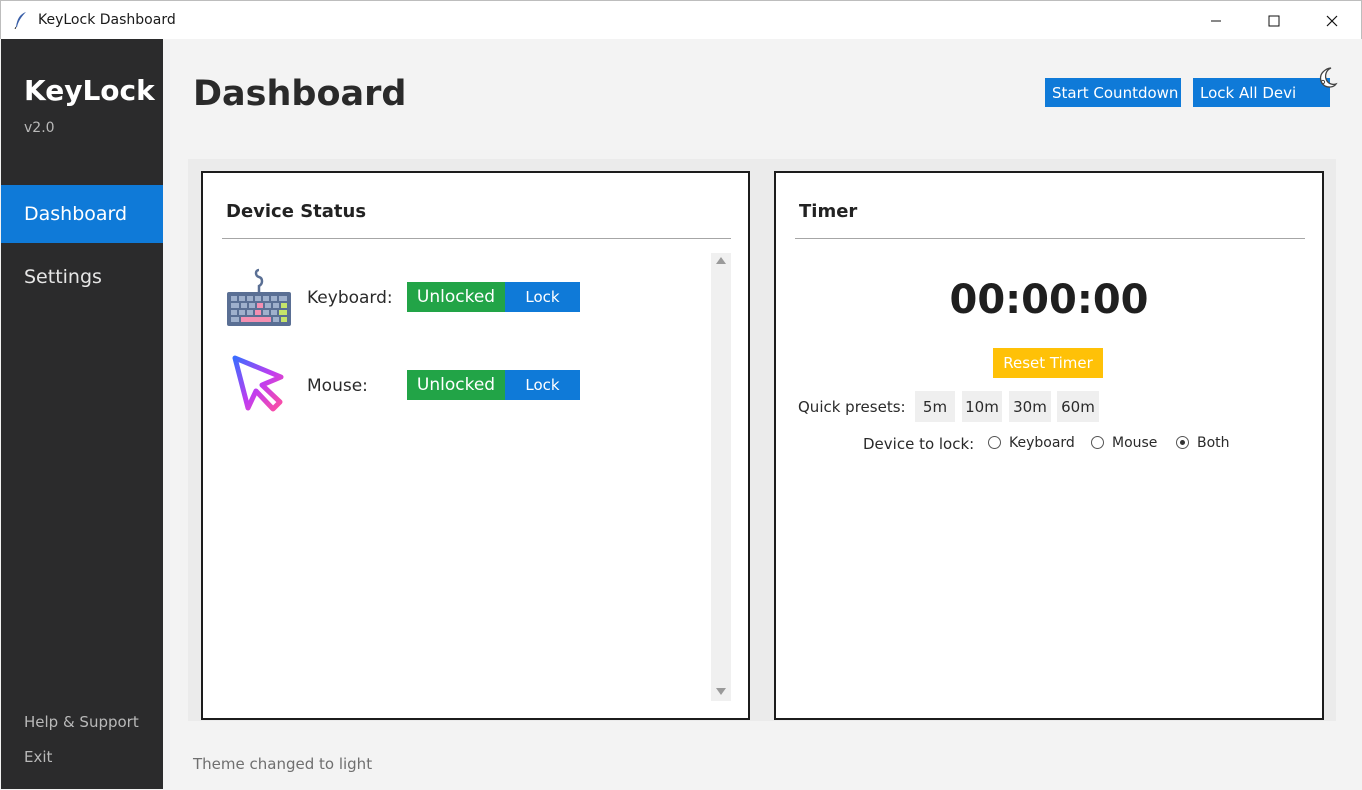 Image resolution: width=1362 pixels, height=790 pixels. I want to click on timer-display: 00:00:00, so click(1049, 300).